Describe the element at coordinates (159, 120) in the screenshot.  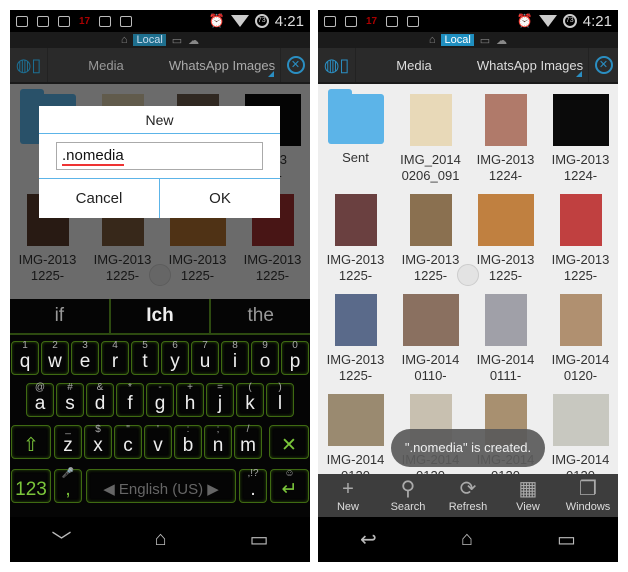
I see `dialog-title: New` at that location.